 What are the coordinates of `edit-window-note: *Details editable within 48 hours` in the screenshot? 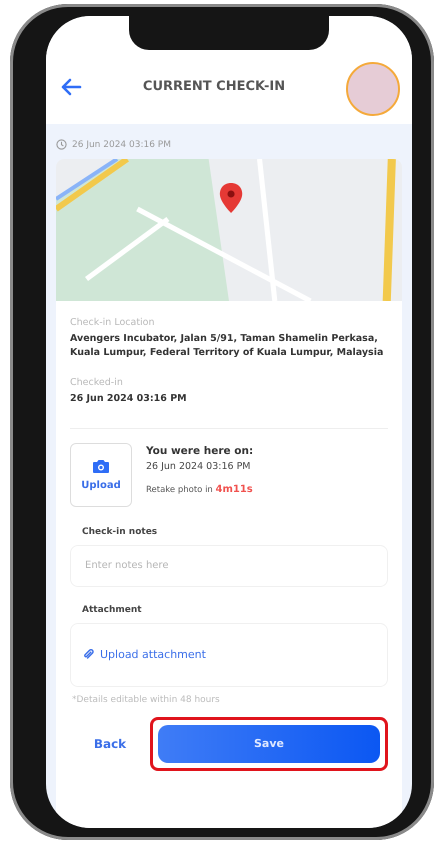 It's located at (146, 699).